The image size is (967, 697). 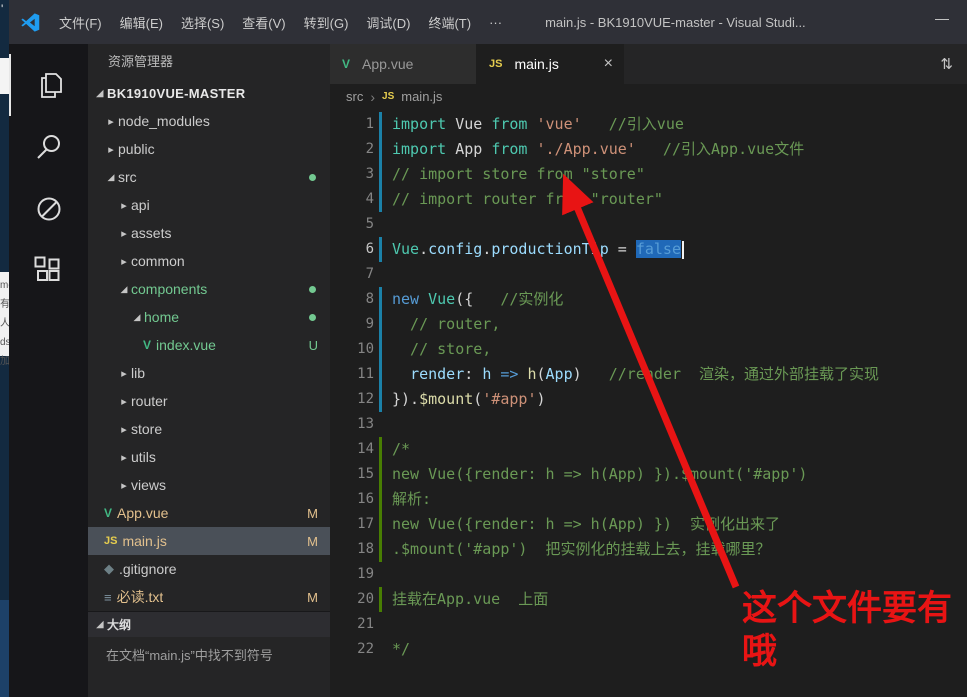 What do you see at coordinates (365, 424) in the screenshot?
I see `line-number: 13` at bounding box center [365, 424].